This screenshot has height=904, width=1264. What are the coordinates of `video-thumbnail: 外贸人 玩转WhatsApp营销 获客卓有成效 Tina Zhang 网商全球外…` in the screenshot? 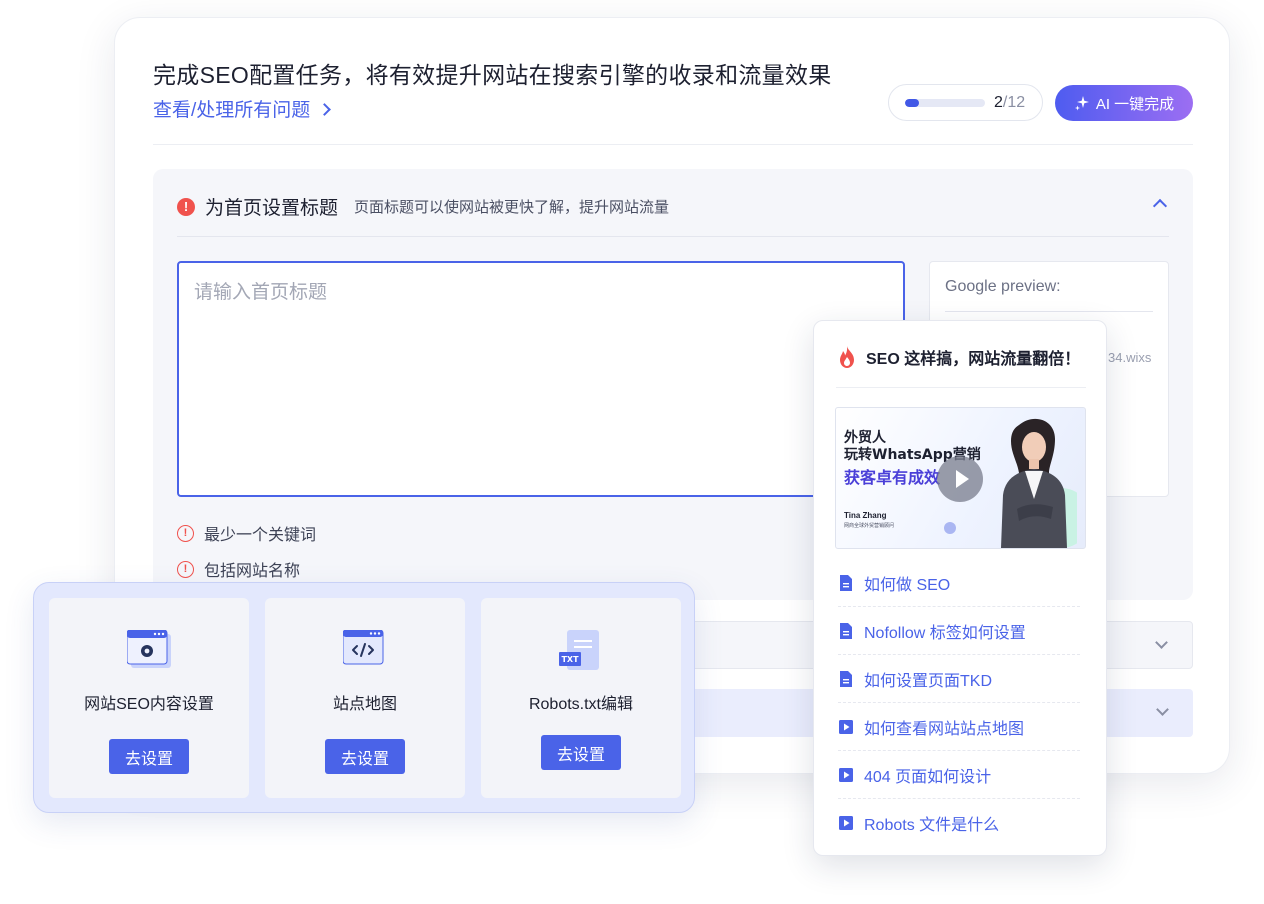 It's located at (960, 478).